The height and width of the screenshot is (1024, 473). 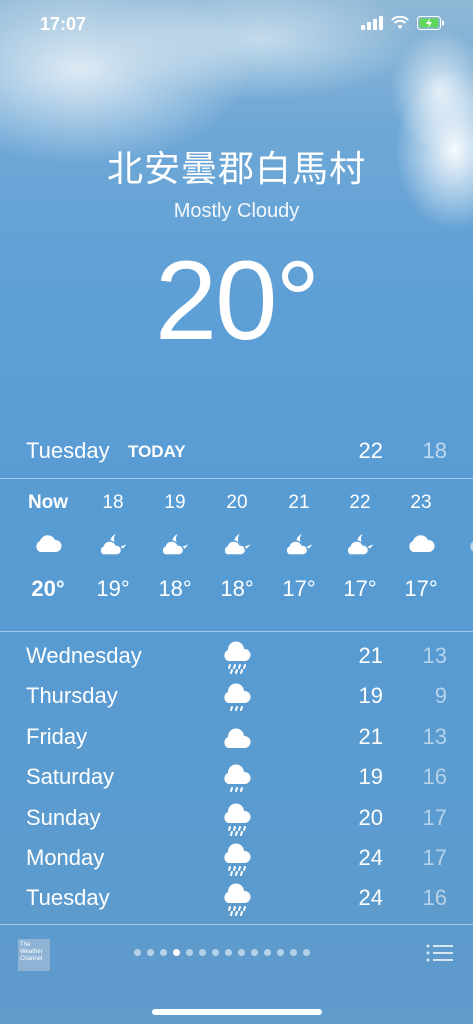 What do you see at coordinates (439, 953) in the screenshot?
I see `list-icon` at bounding box center [439, 953].